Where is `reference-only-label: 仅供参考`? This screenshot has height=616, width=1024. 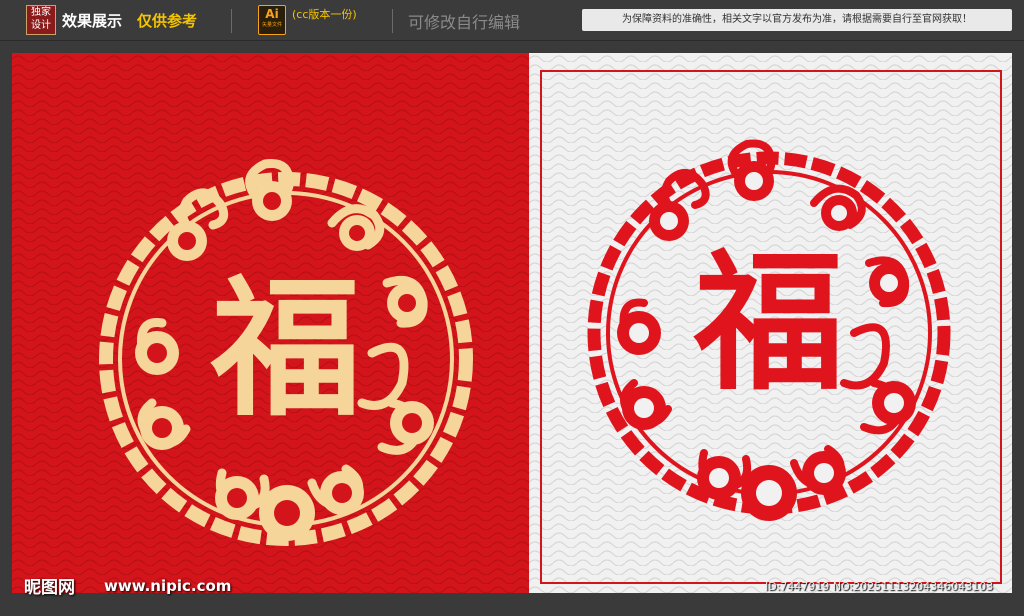 reference-only-label: 仅供参考 is located at coordinates (167, 21).